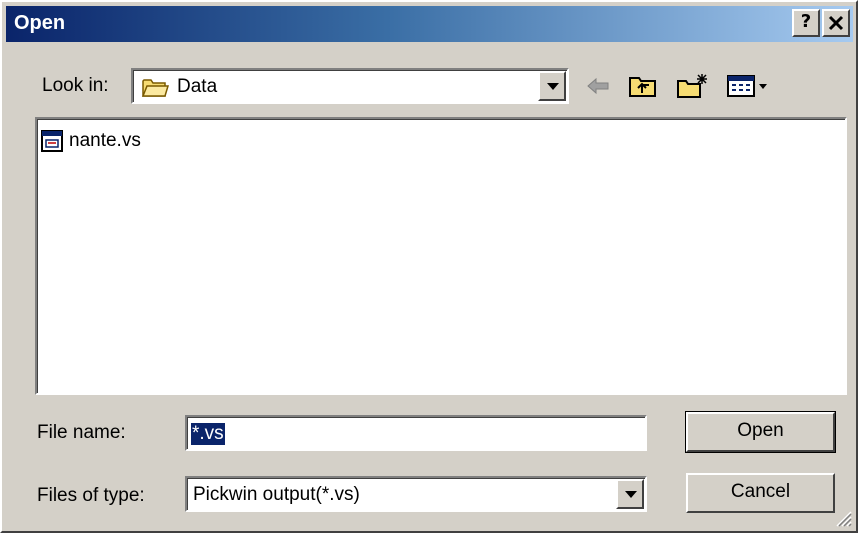 This screenshot has width=858, height=533. I want to click on back-arrow-icon, so click(598, 86).